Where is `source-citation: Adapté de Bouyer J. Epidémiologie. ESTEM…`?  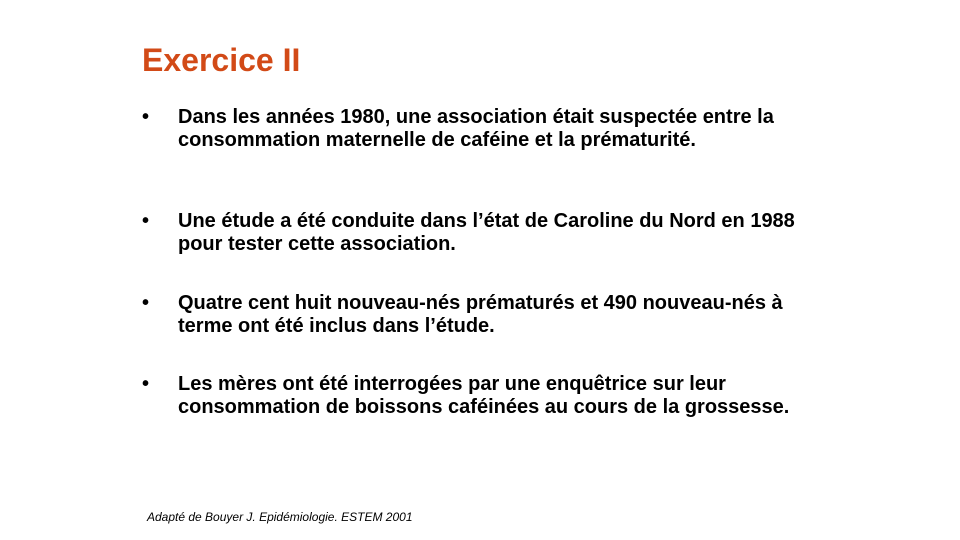
source-citation: Adapté de Bouyer J. Epidémiologie. ESTEM… is located at coordinates (280, 517).